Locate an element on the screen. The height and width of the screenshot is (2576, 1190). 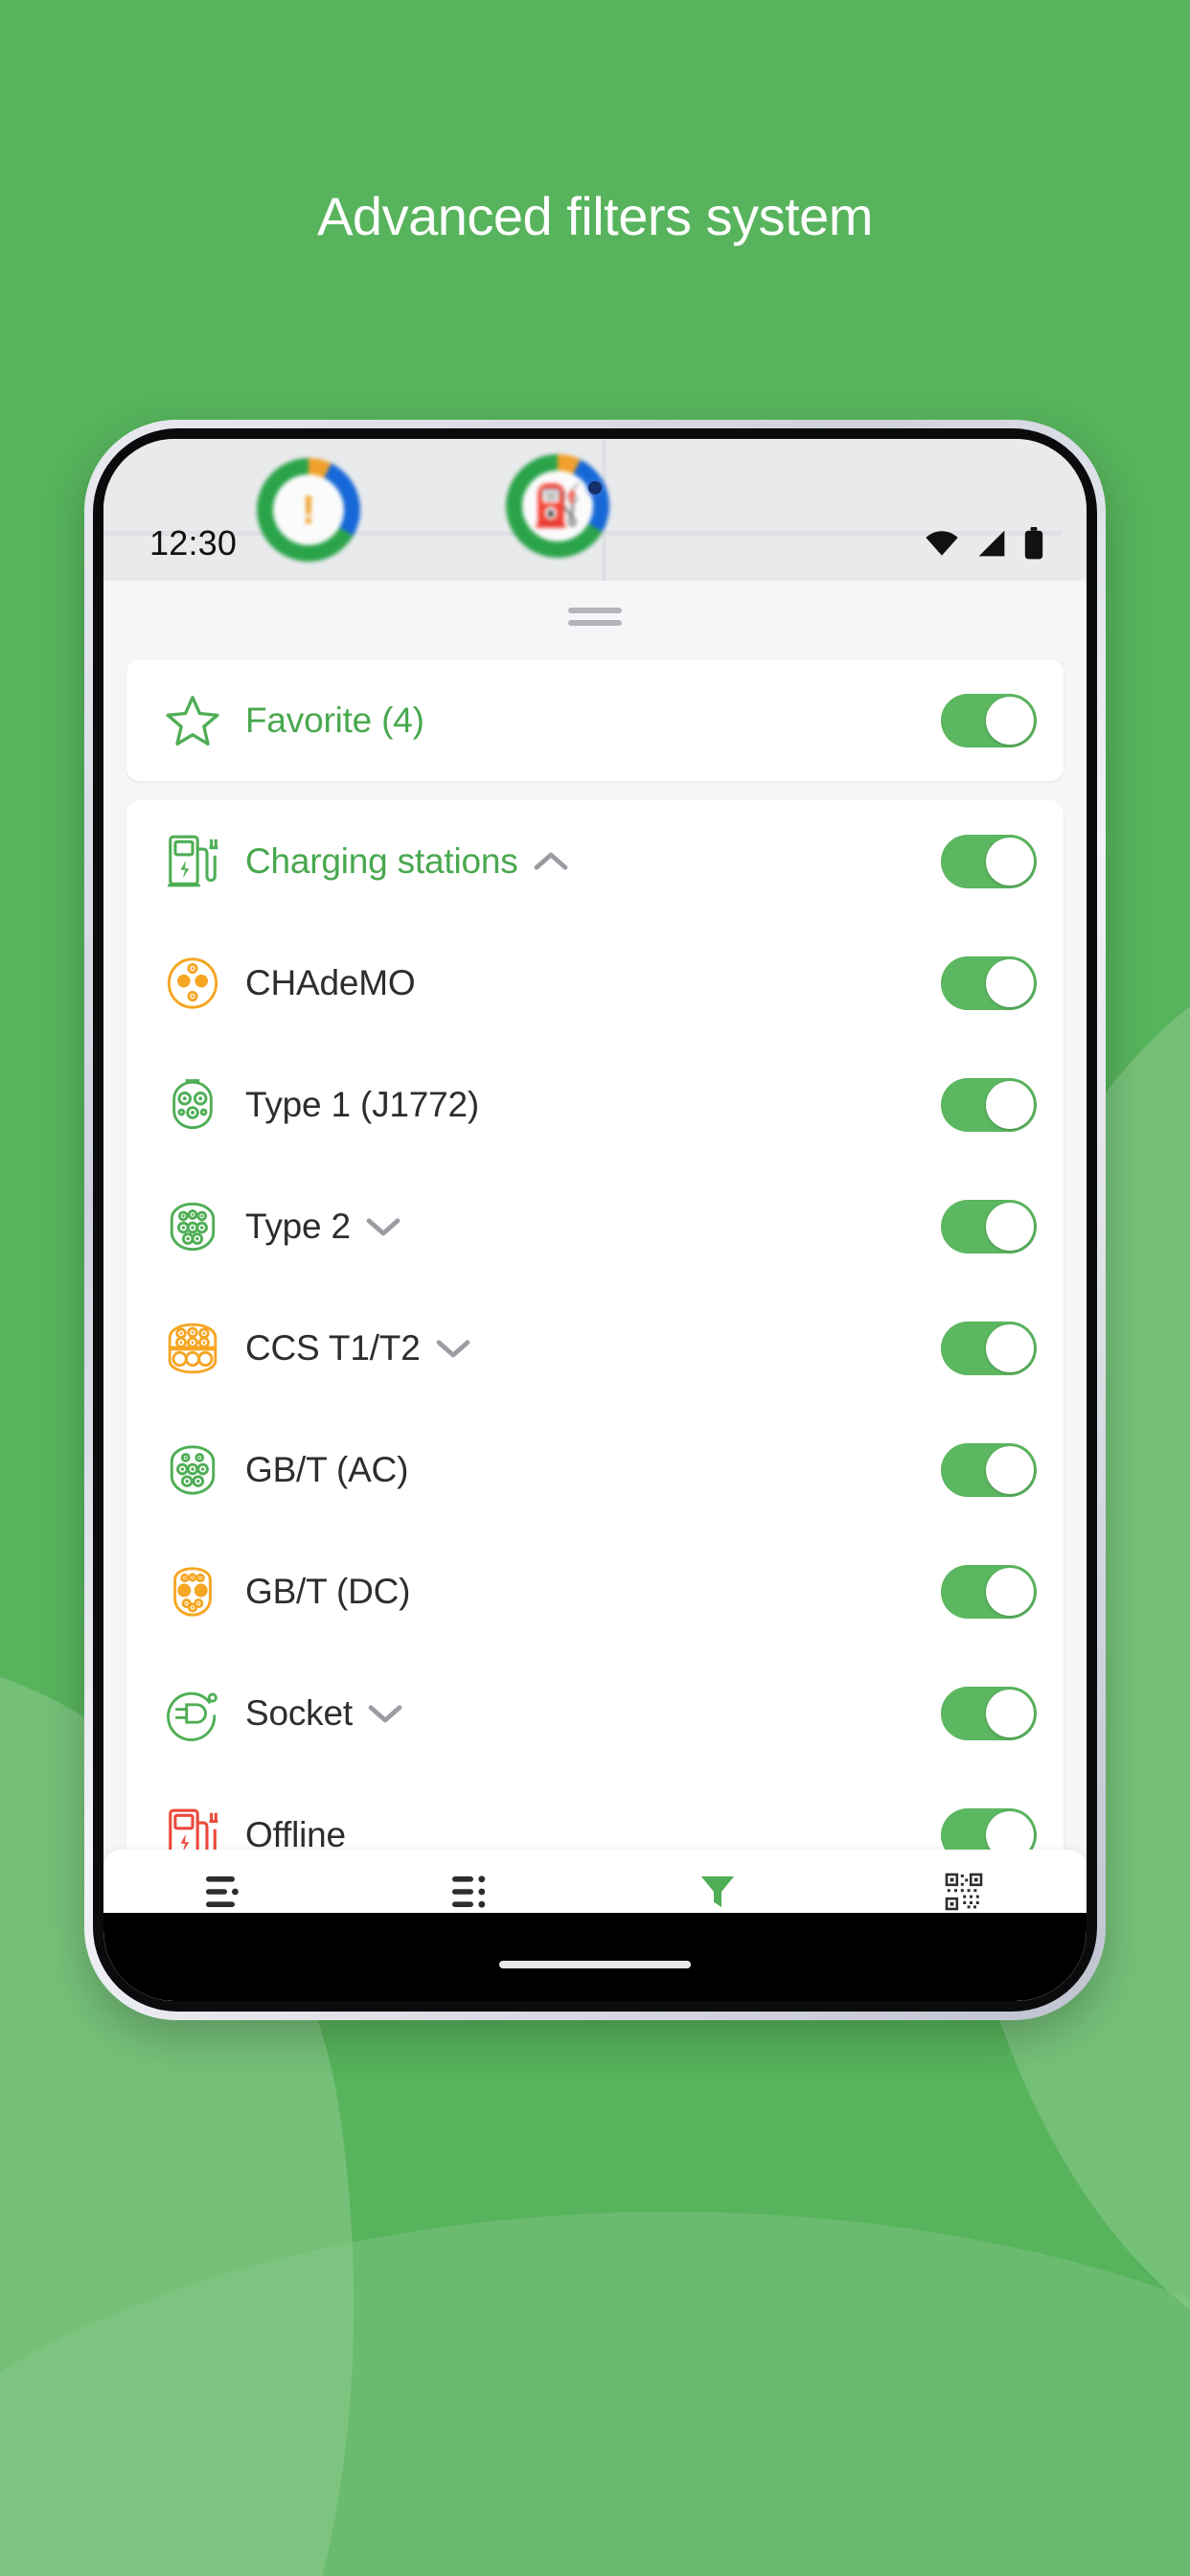
filter-group-favorites: Favorite (4) is located at coordinates (595, 720).